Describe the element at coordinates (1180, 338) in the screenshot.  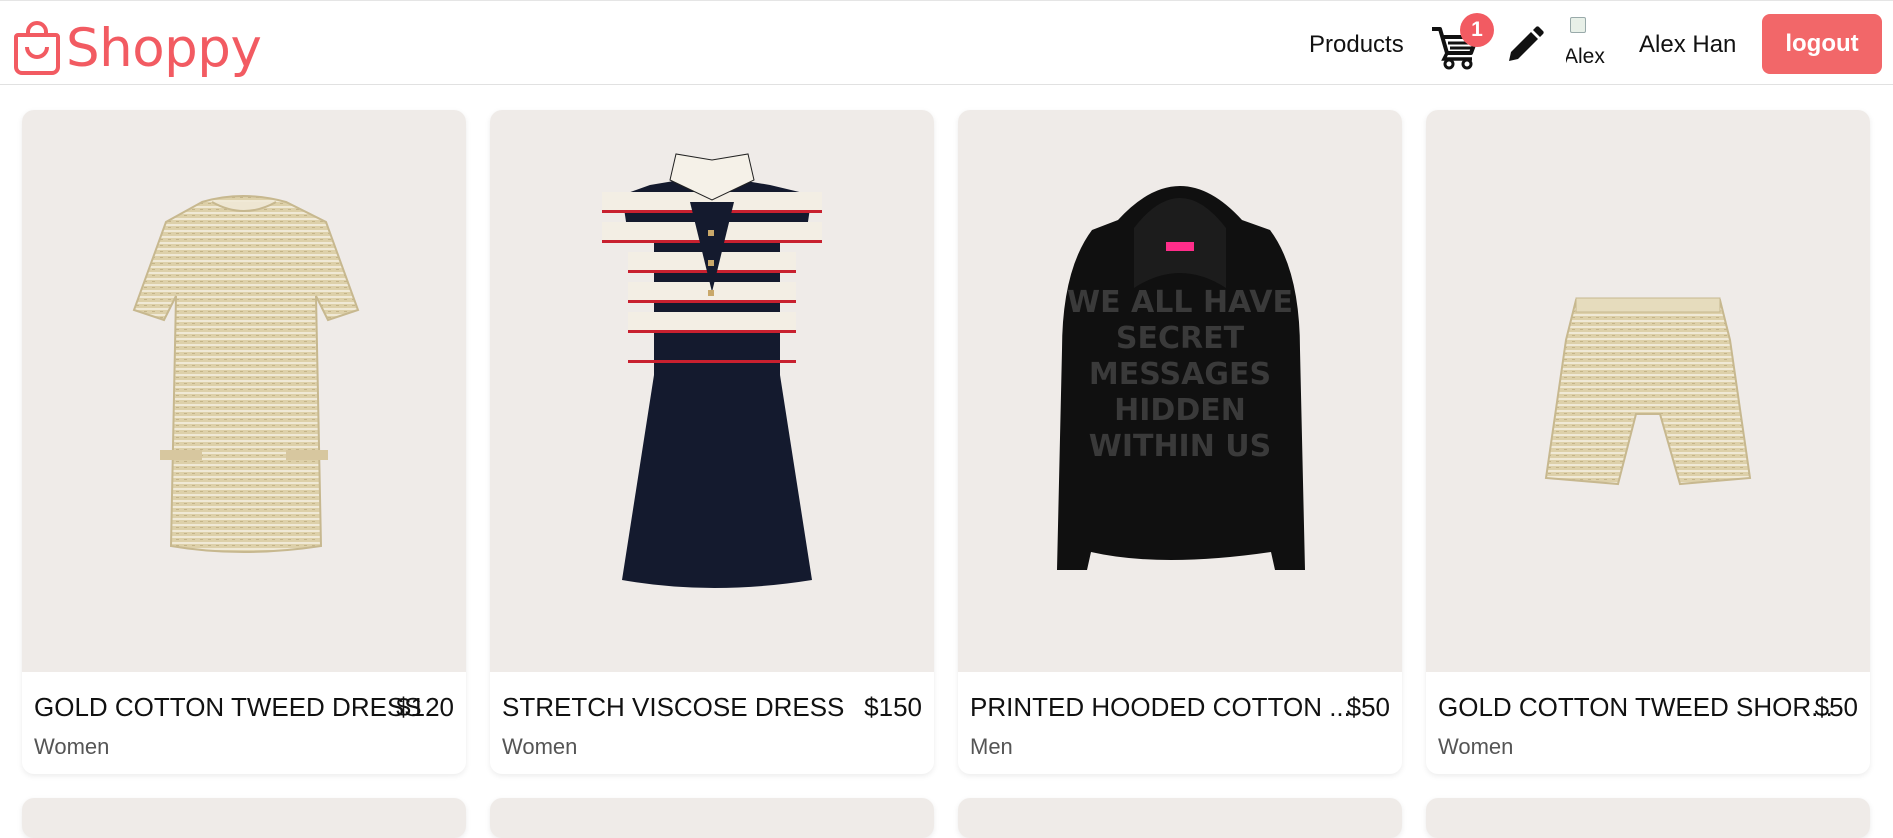
I see `hoodie-print-line-2: SECRET` at that location.